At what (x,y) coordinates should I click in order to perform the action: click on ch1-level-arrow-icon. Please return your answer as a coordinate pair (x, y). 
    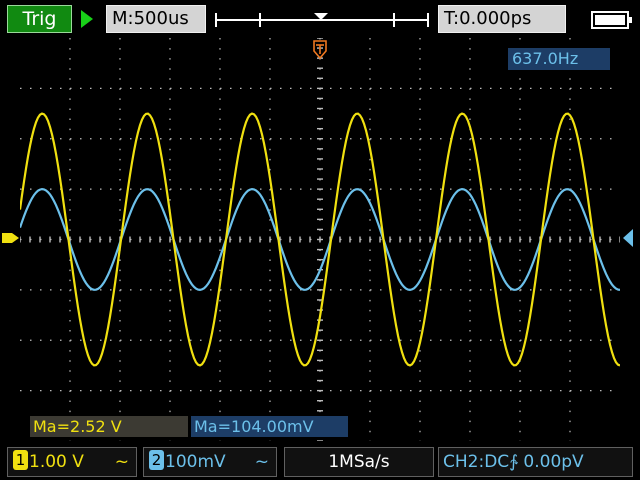
    Looking at the image, I should click on (11, 238).